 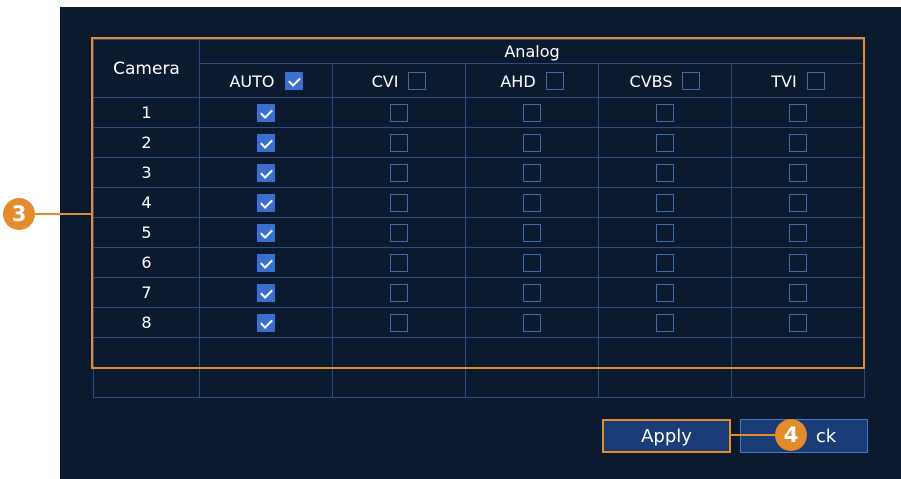 I want to click on table-row: 7, so click(x=479, y=292).